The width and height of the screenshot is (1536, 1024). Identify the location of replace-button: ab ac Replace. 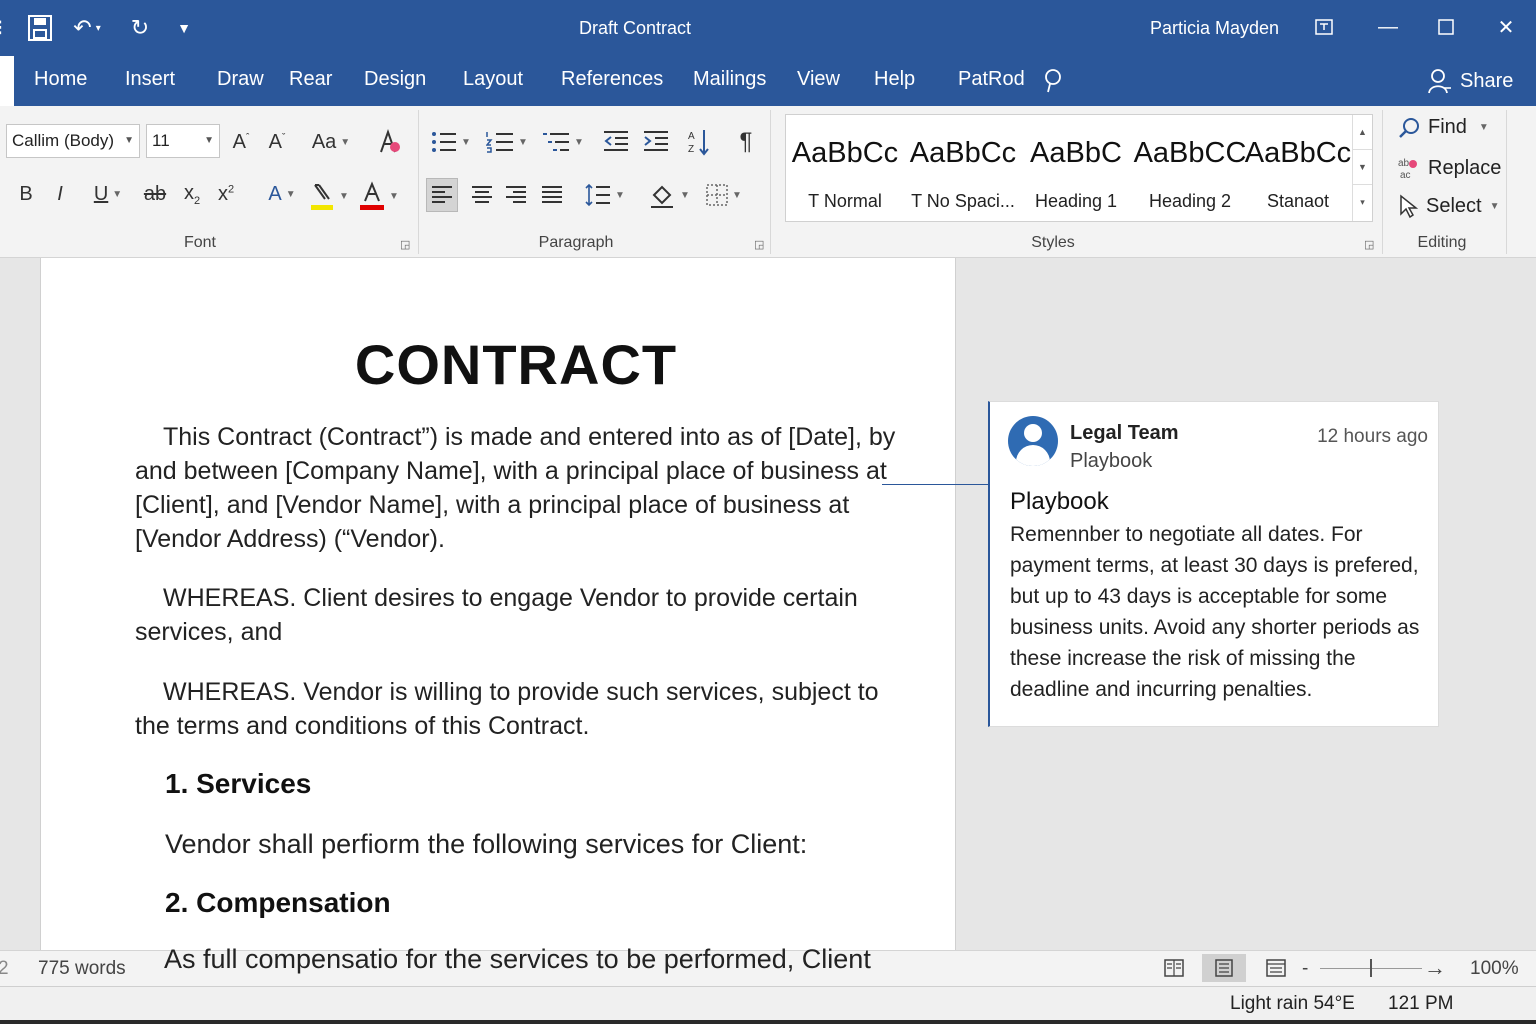
(1449, 168).